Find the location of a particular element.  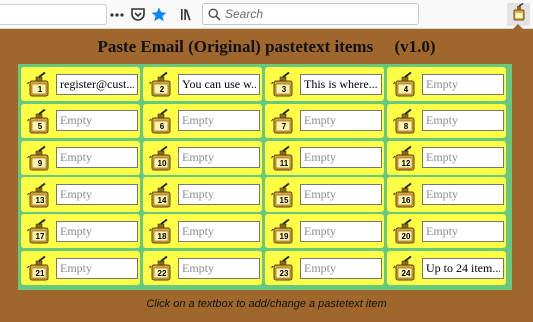

item-number: 8 is located at coordinates (406, 126).